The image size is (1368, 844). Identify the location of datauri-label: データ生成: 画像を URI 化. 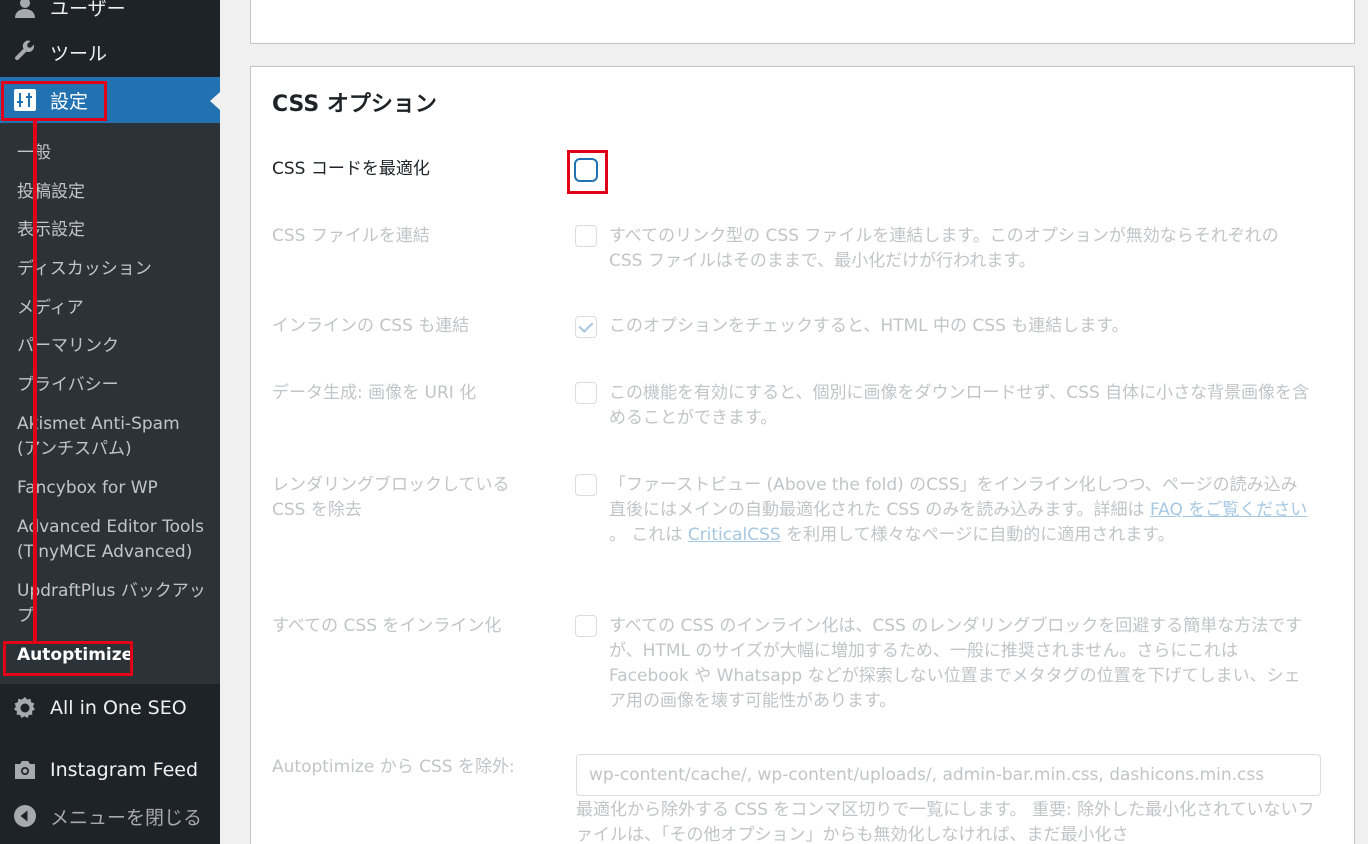
(374, 393).